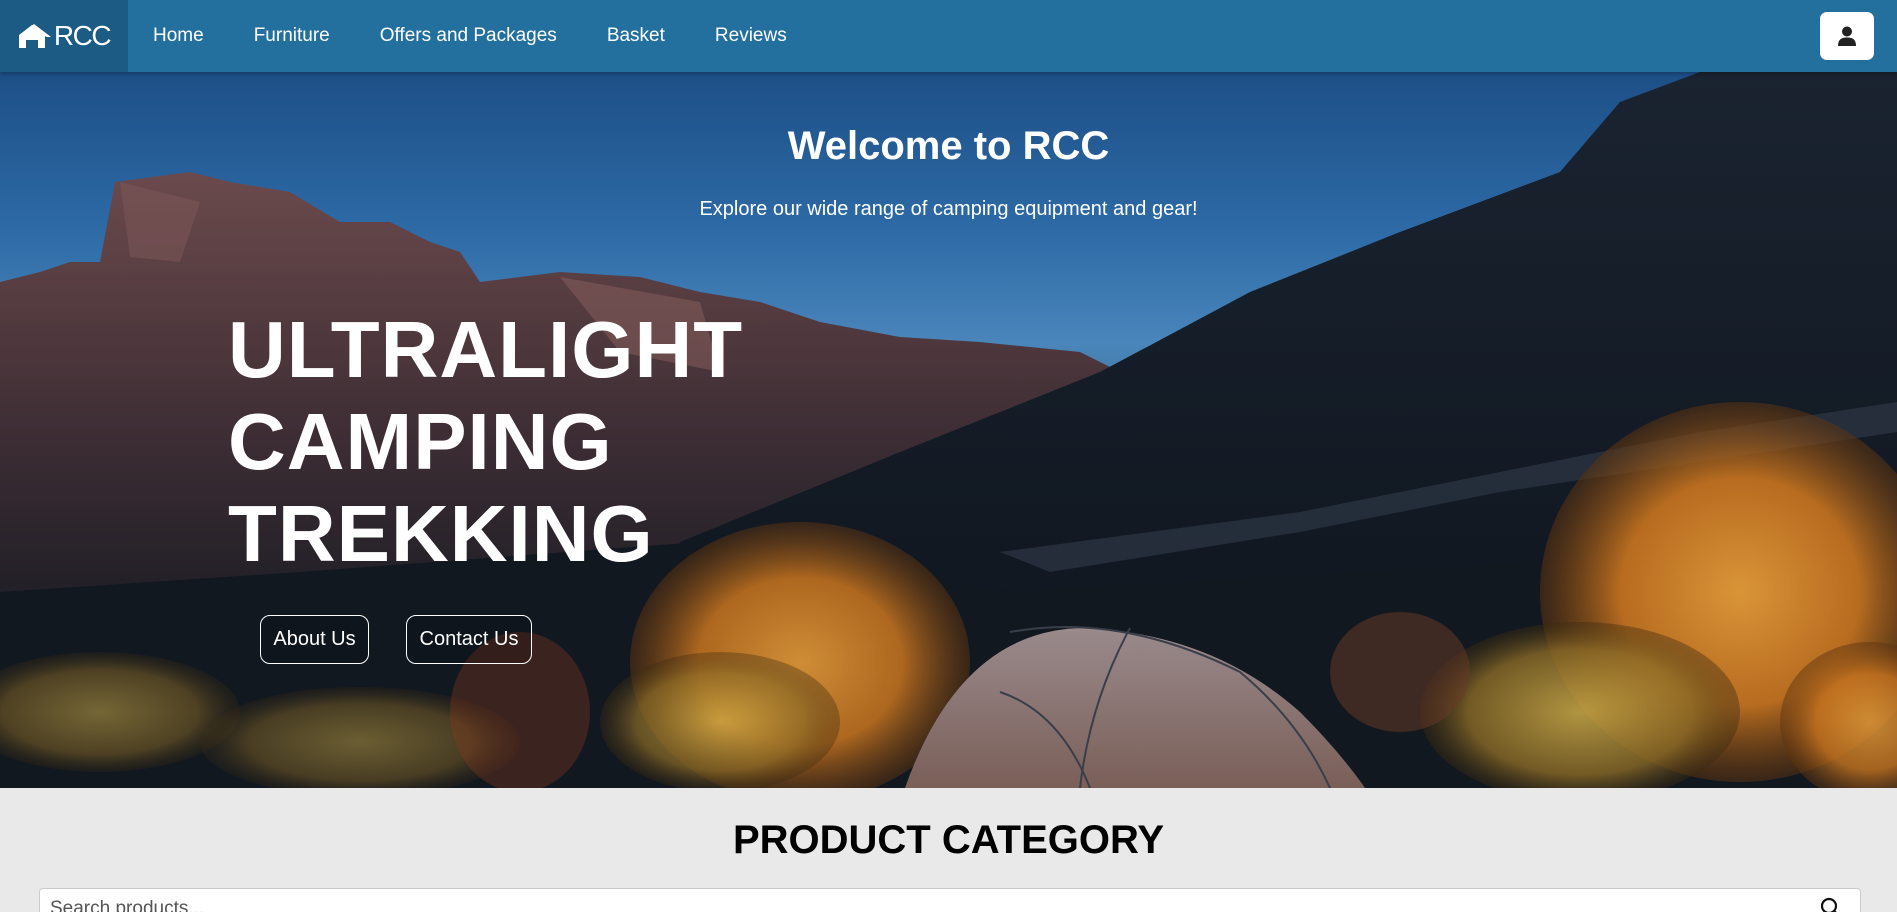  I want to click on nav-link-home: Home, so click(178, 36).